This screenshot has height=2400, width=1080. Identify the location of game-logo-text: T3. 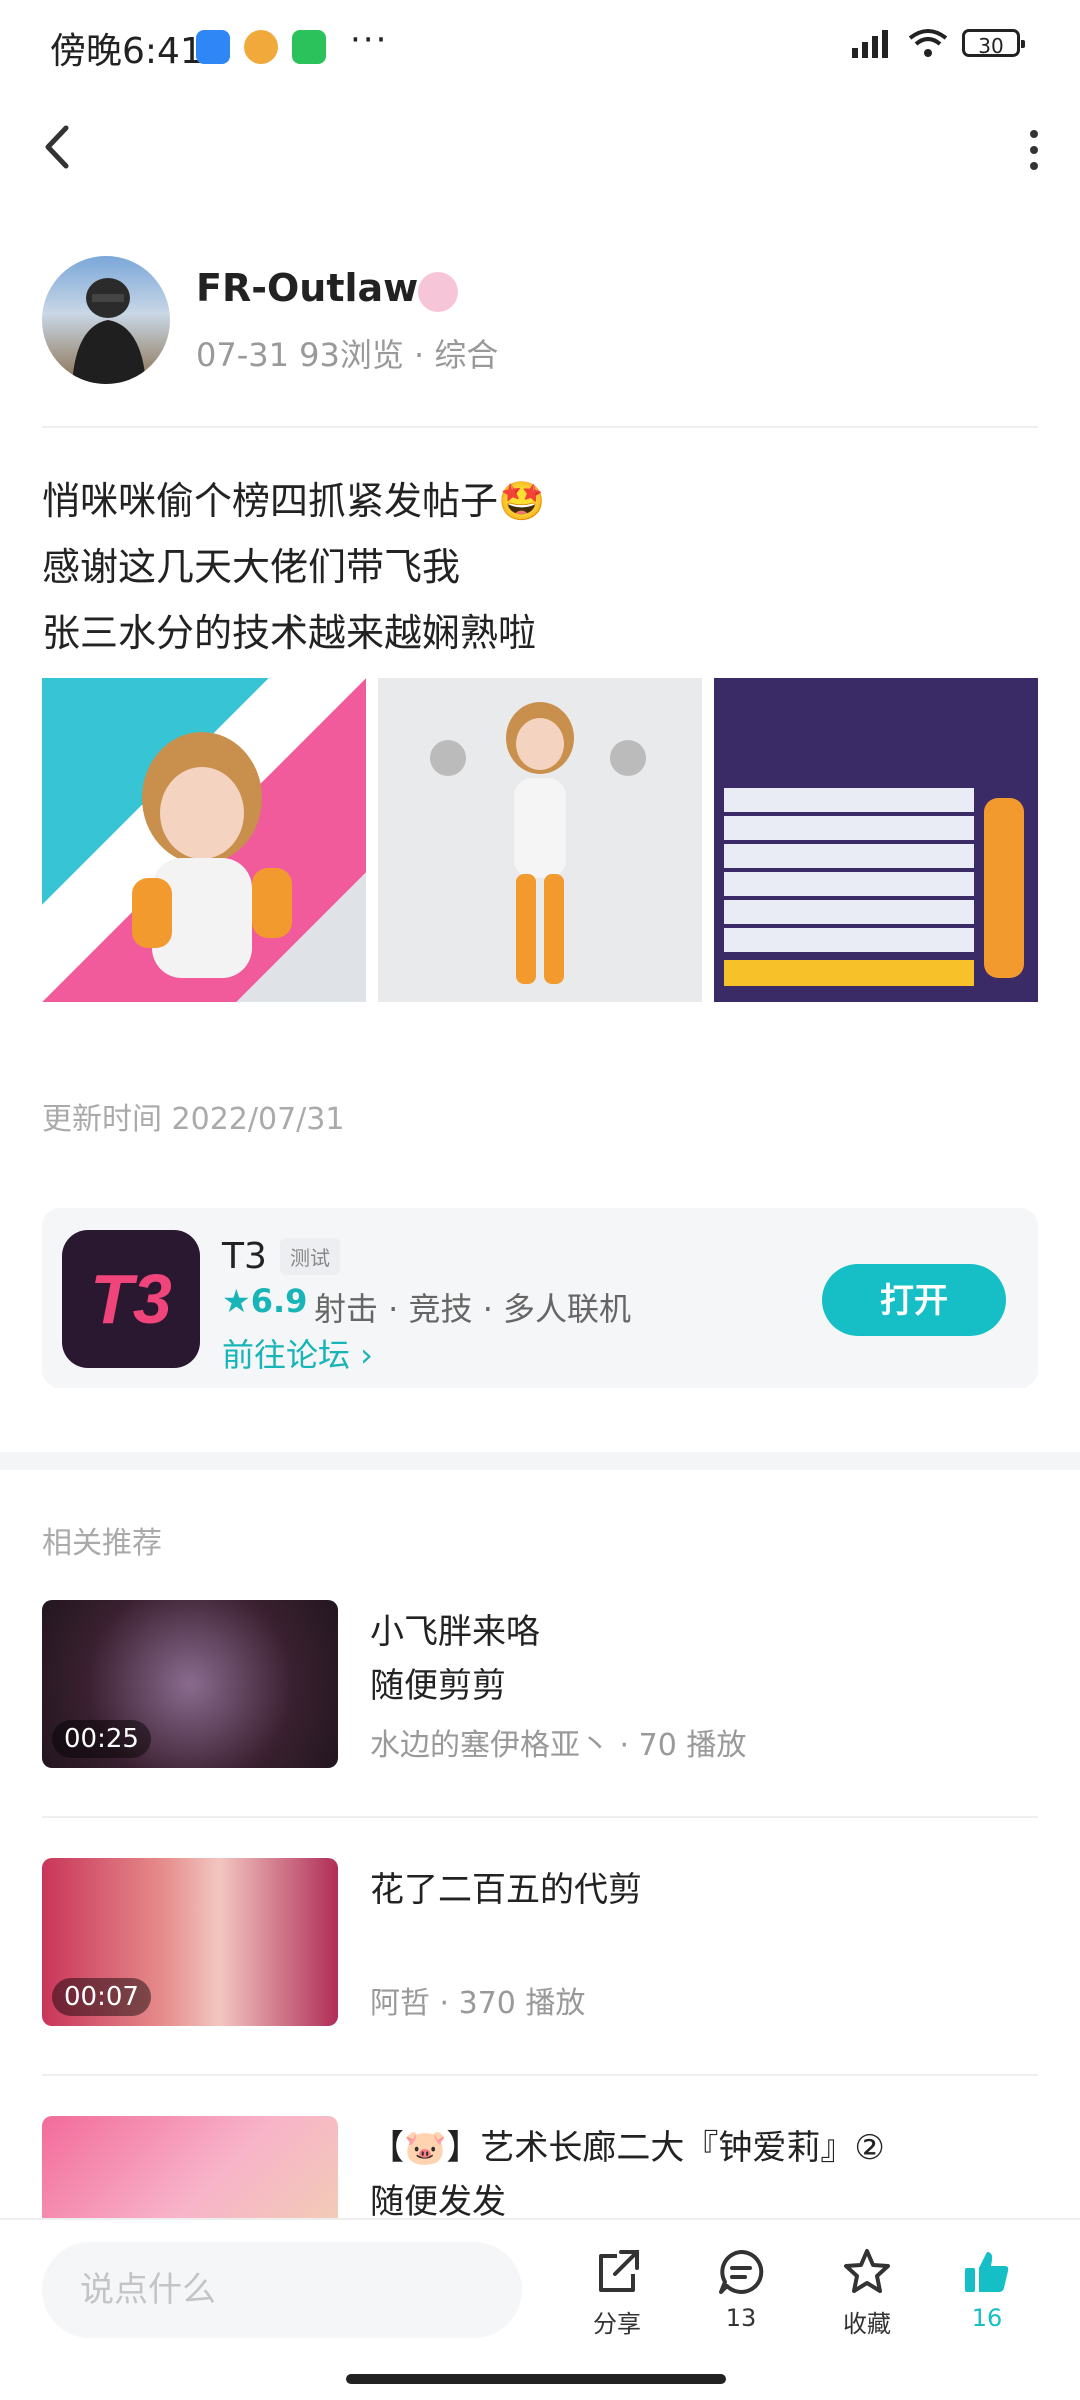
(131, 1299).